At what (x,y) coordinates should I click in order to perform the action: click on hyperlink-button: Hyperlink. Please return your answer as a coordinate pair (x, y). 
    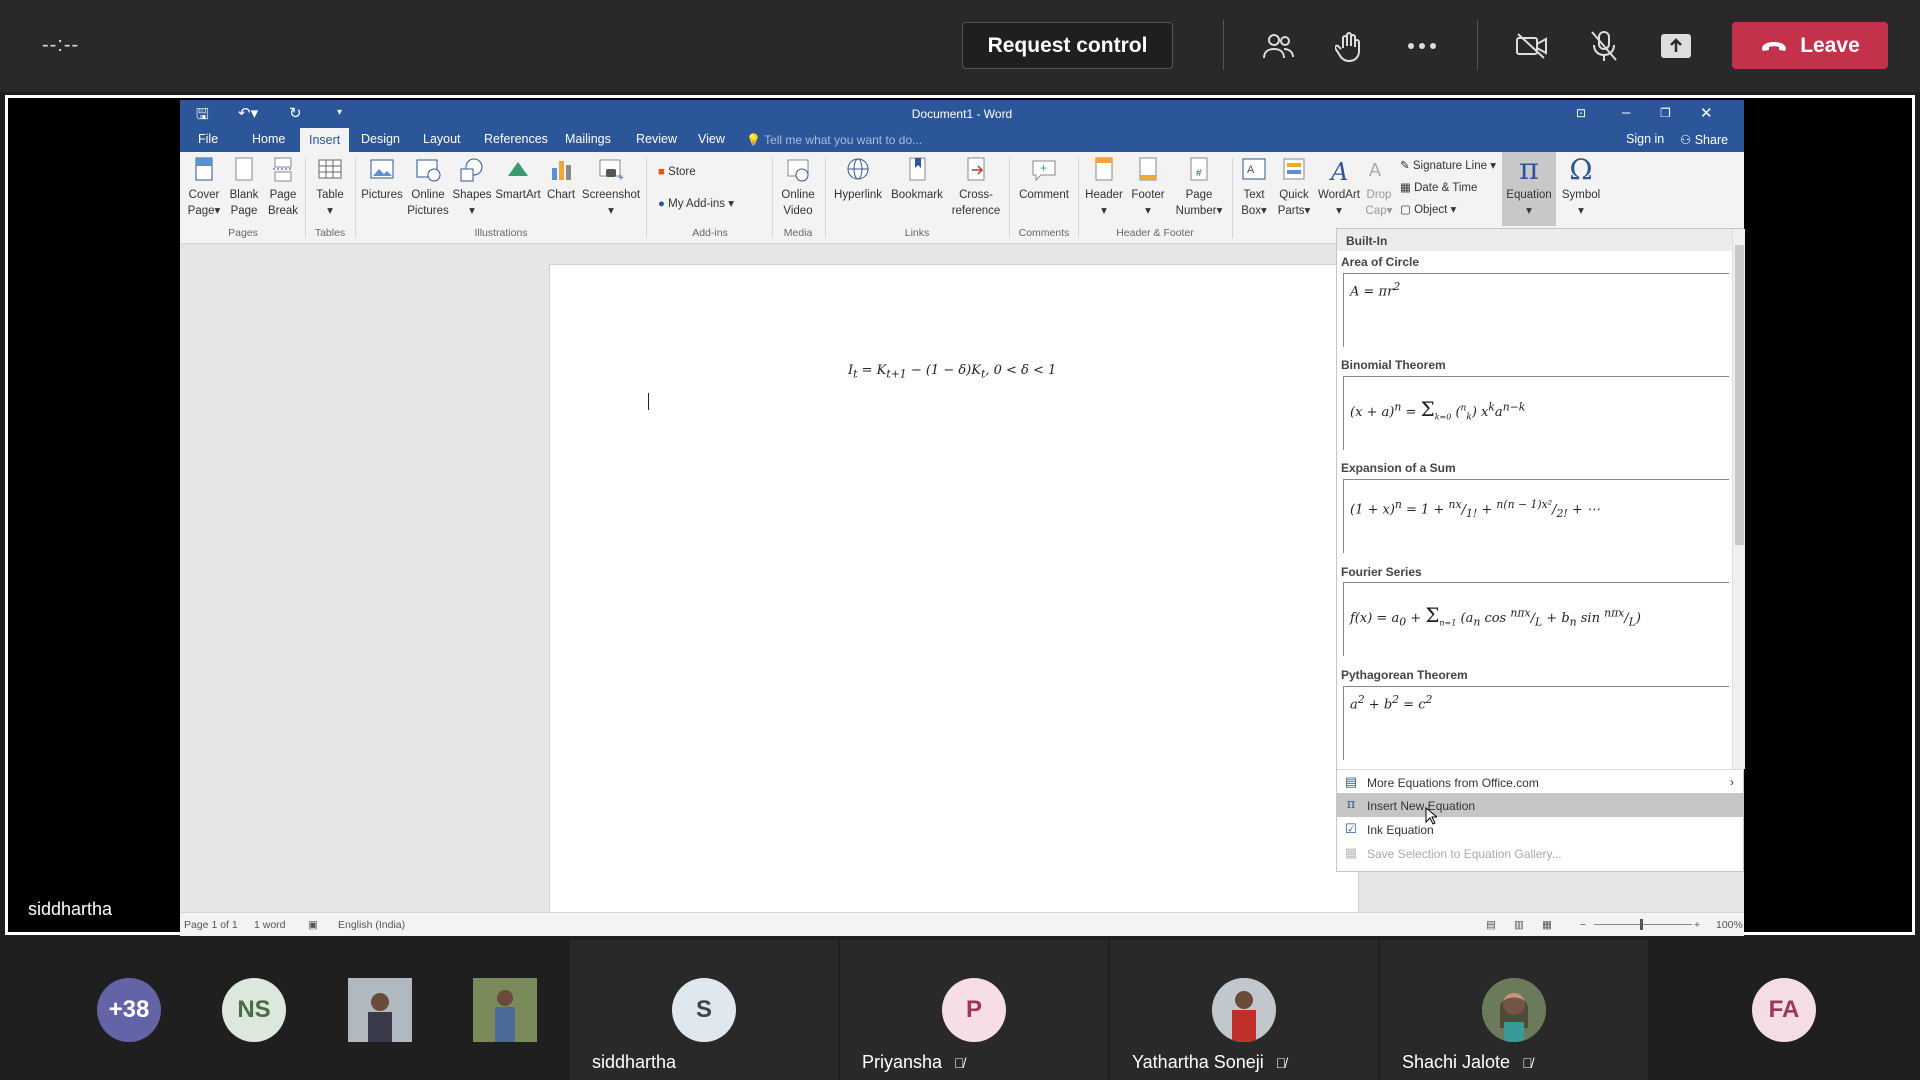
    Looking at the image, I should click on (858, 179).